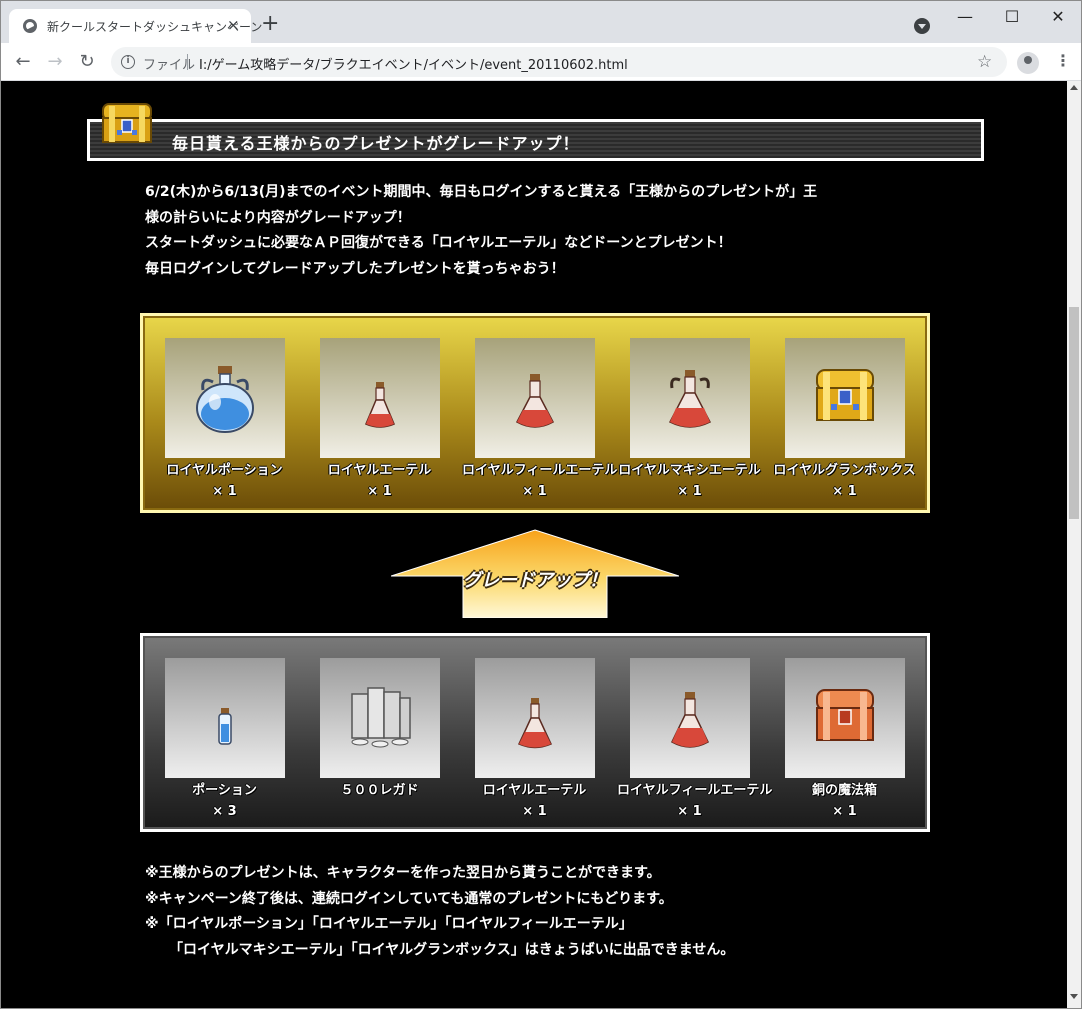 This screenshot has width=1082, height=1009. What do you see at coordinates (376, 143) in the screenshot?
I see `section-title: 毎日貰える王様からのプレゼントがグレードアップ！` at bounding box center [376, 143].